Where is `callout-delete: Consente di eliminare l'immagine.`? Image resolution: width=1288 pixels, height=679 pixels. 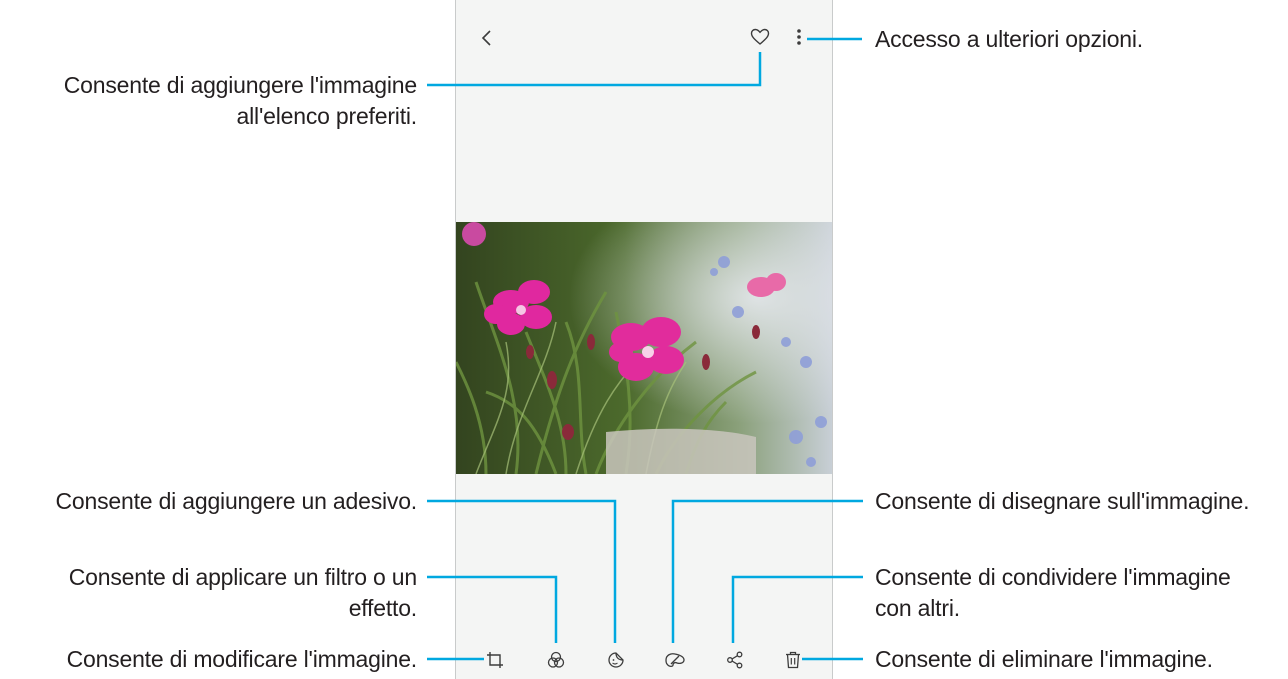
callout-delete: Consente di eliminare l'immagine. is located at coordinates (1044, 659).